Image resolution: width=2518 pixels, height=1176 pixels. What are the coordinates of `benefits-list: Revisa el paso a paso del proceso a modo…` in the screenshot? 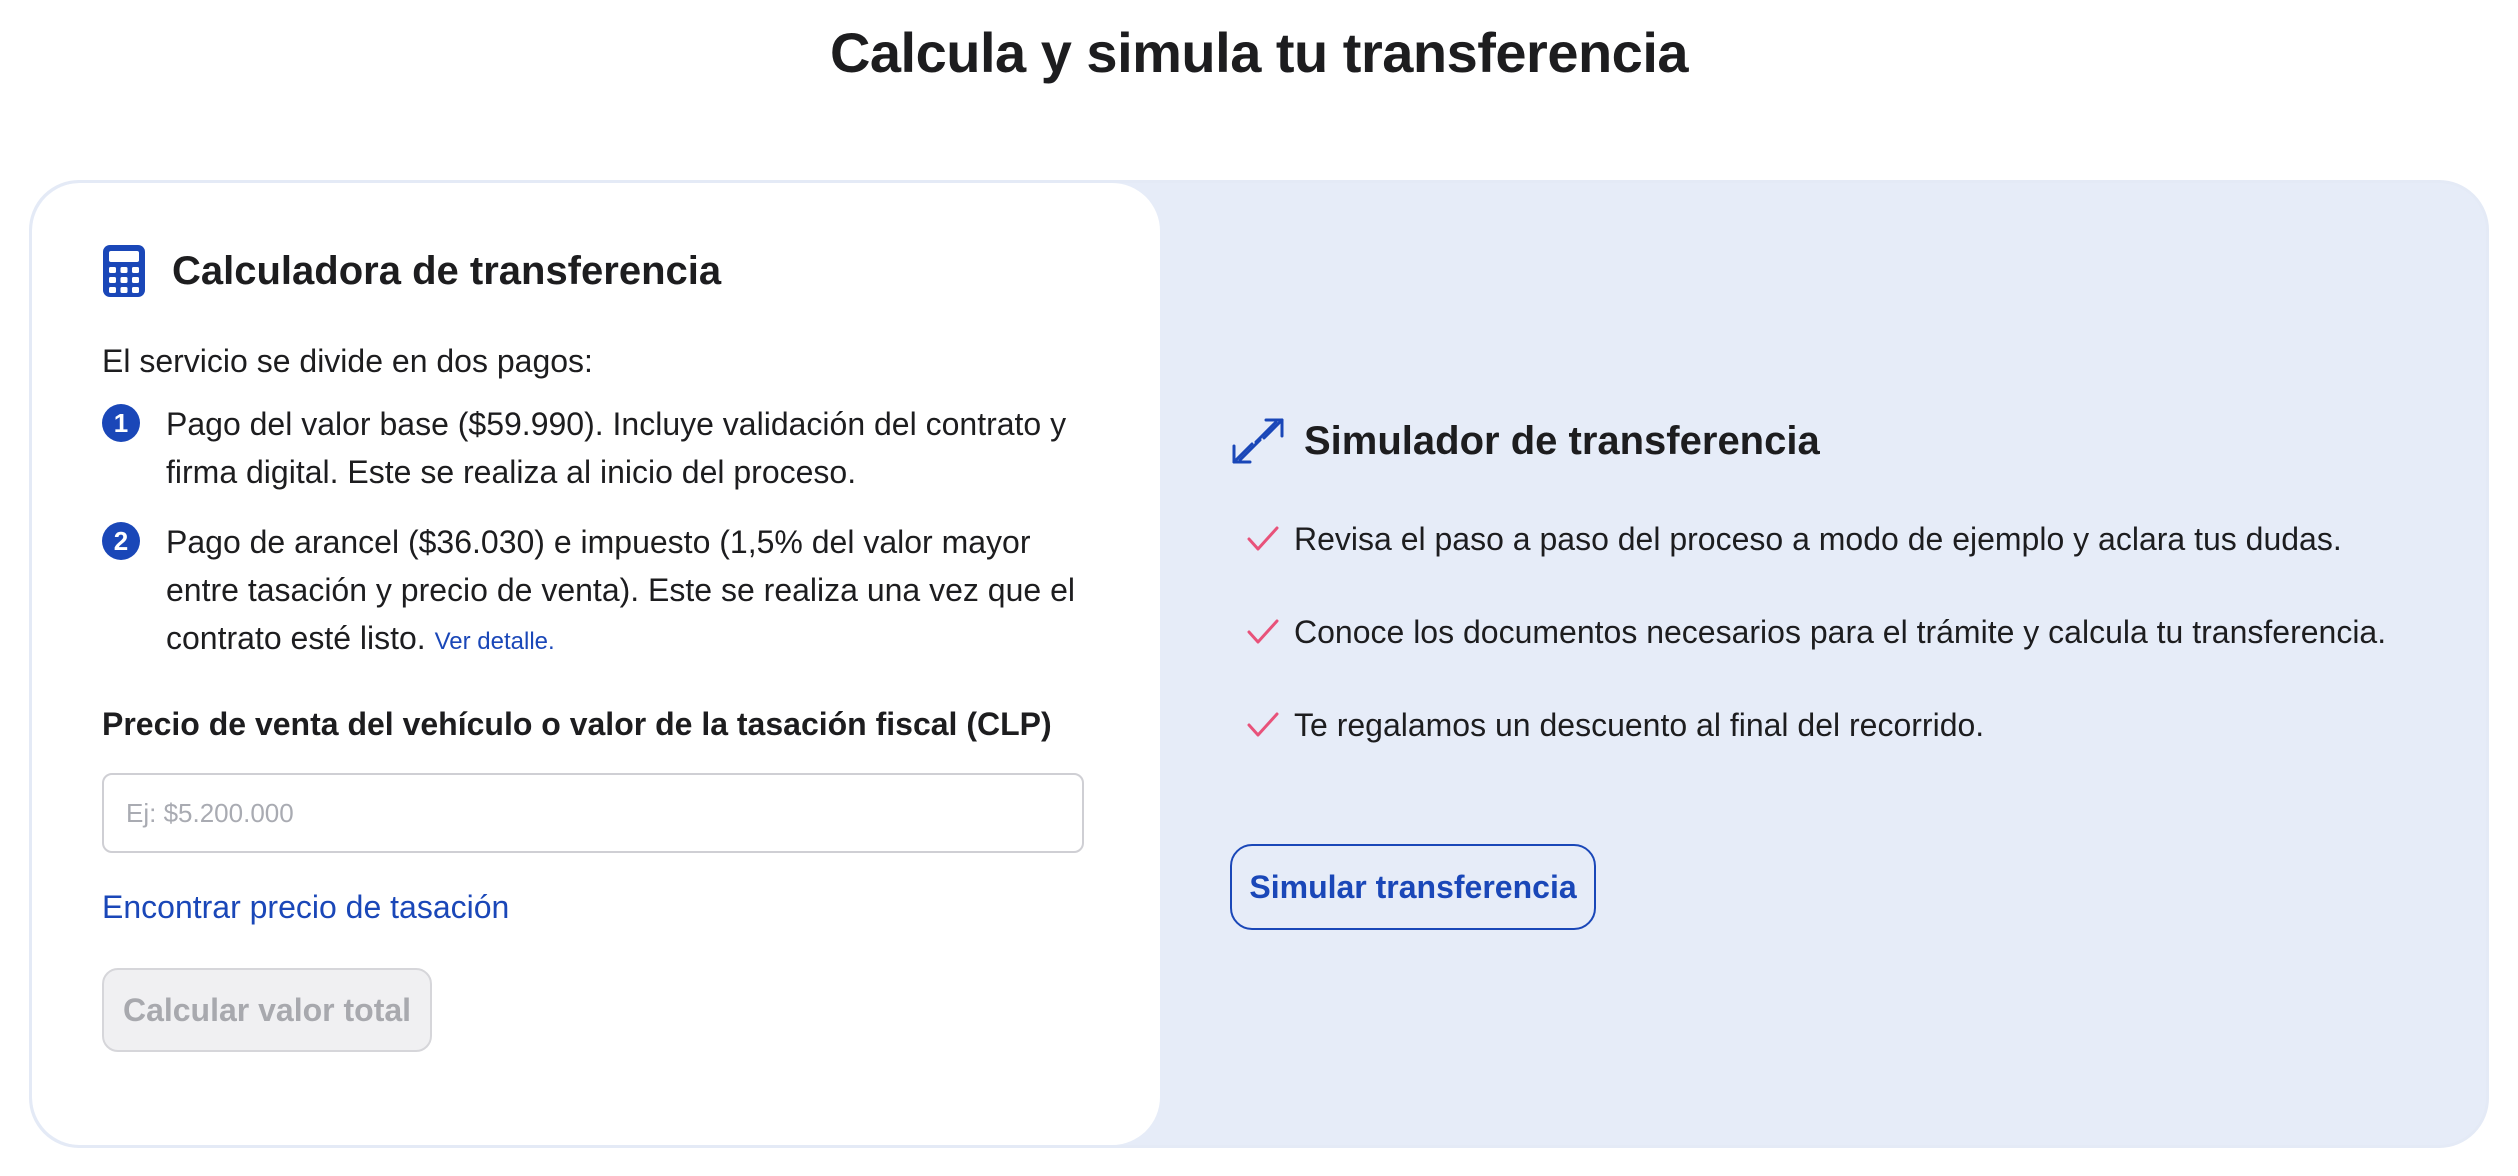 It's located at (1830, 632).